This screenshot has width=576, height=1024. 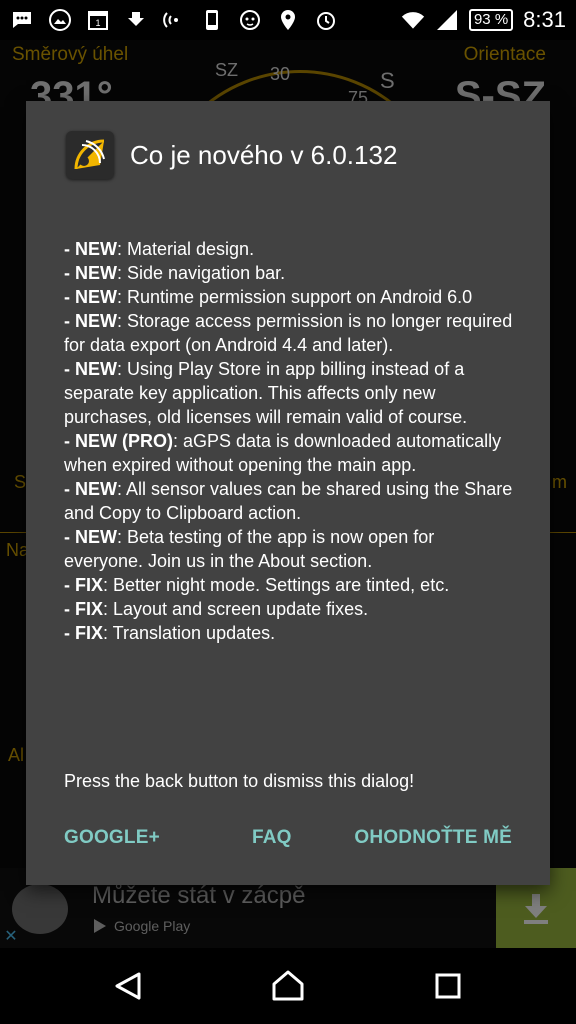 I want to click on change-text: : Material design., so click(x=186, y=249).